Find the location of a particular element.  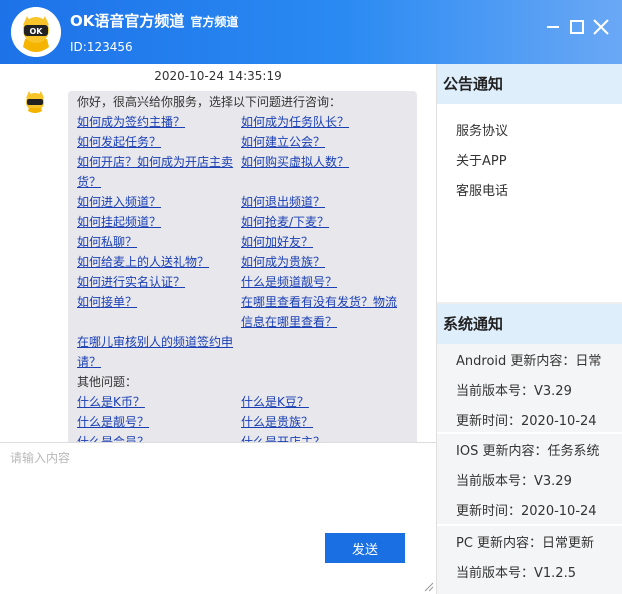

faq-link: 如何抢麦/下麦？ is located at coordinates (285, 222).